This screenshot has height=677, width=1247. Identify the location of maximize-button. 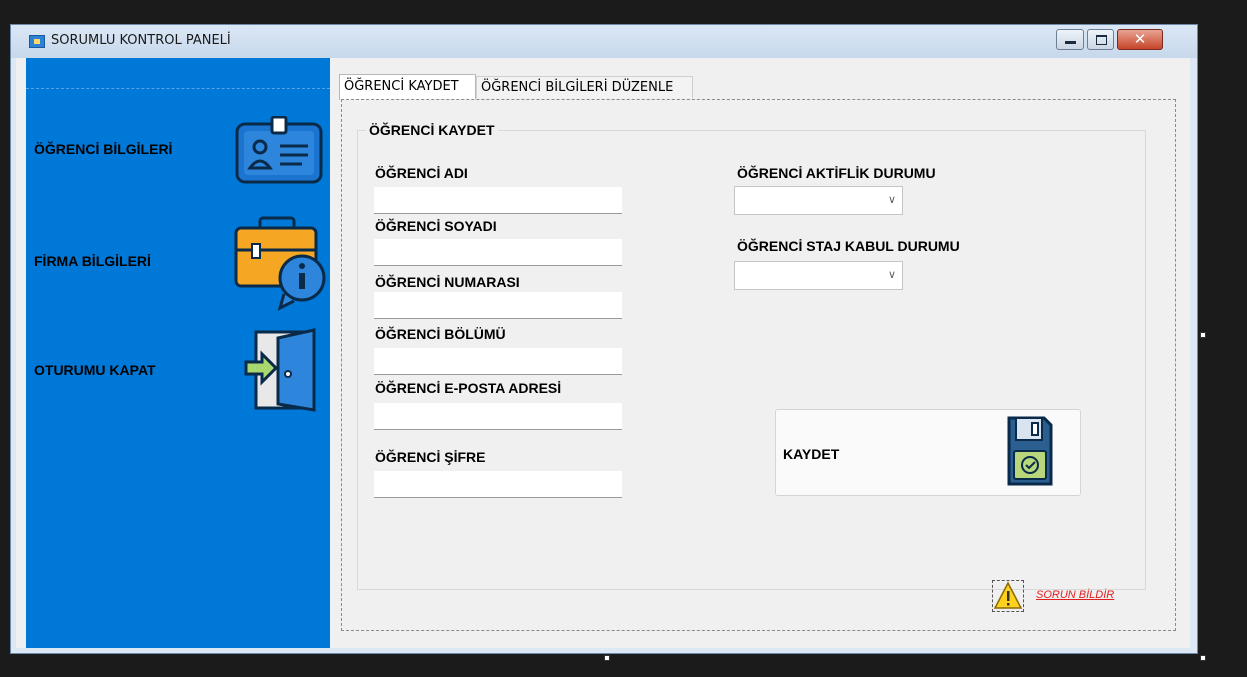
(1100, 39).